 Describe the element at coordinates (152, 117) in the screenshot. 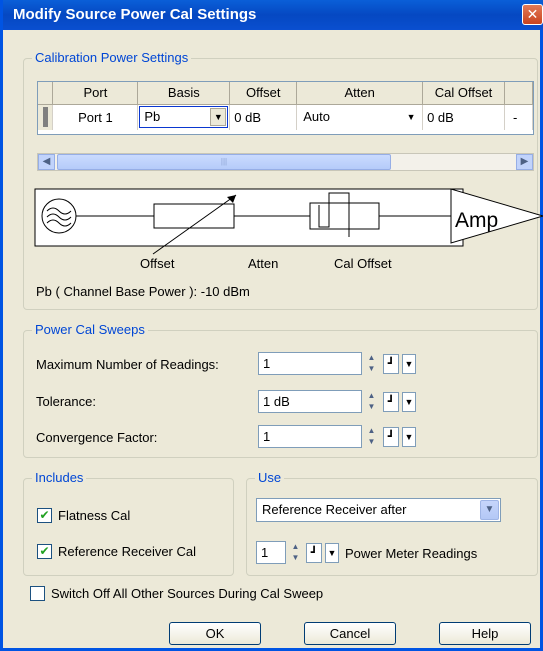

I see `basis-value: Pb` at that location.